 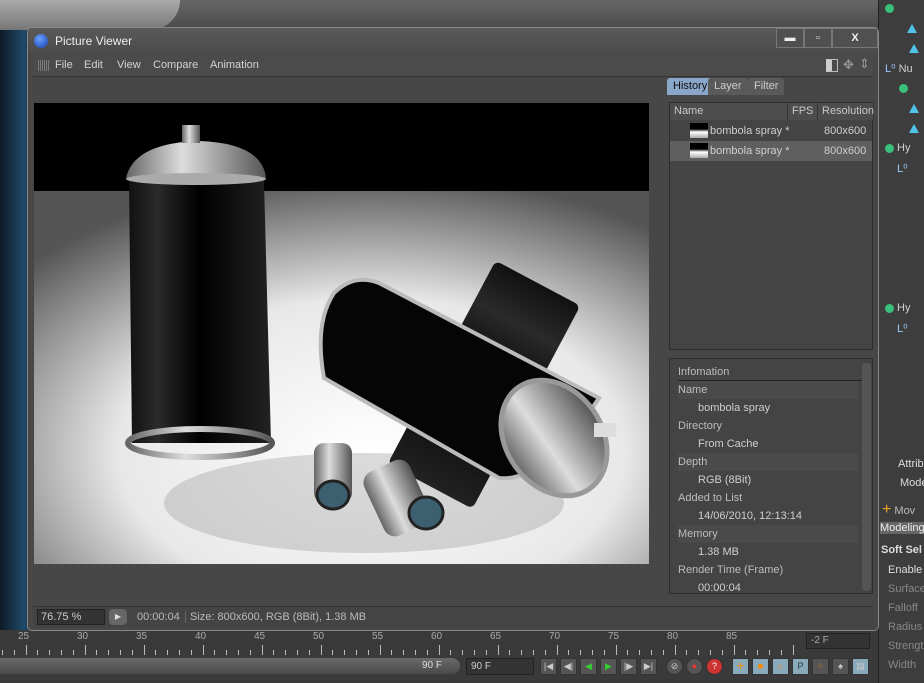 I want to click on timeline-label: 55, so click(x=378, y=636).